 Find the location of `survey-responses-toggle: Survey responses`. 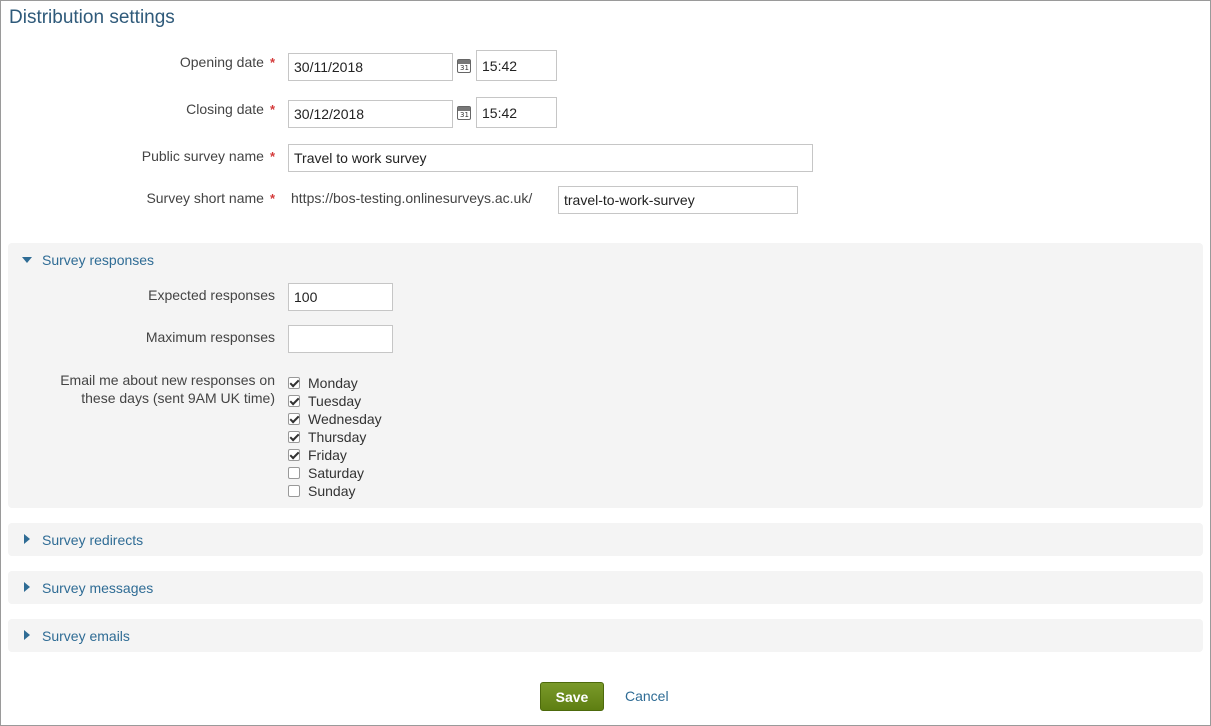

survey-responses-toggle: Survey responses is located at coordinates (605, 259).